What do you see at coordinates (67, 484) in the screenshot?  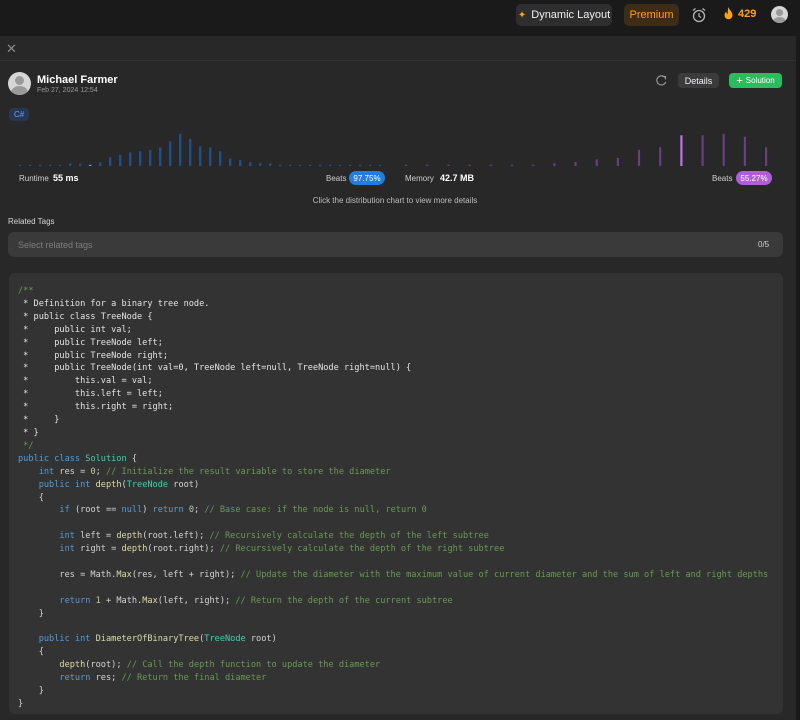 I see `code-token: public int` at bounding box center [67, 484].